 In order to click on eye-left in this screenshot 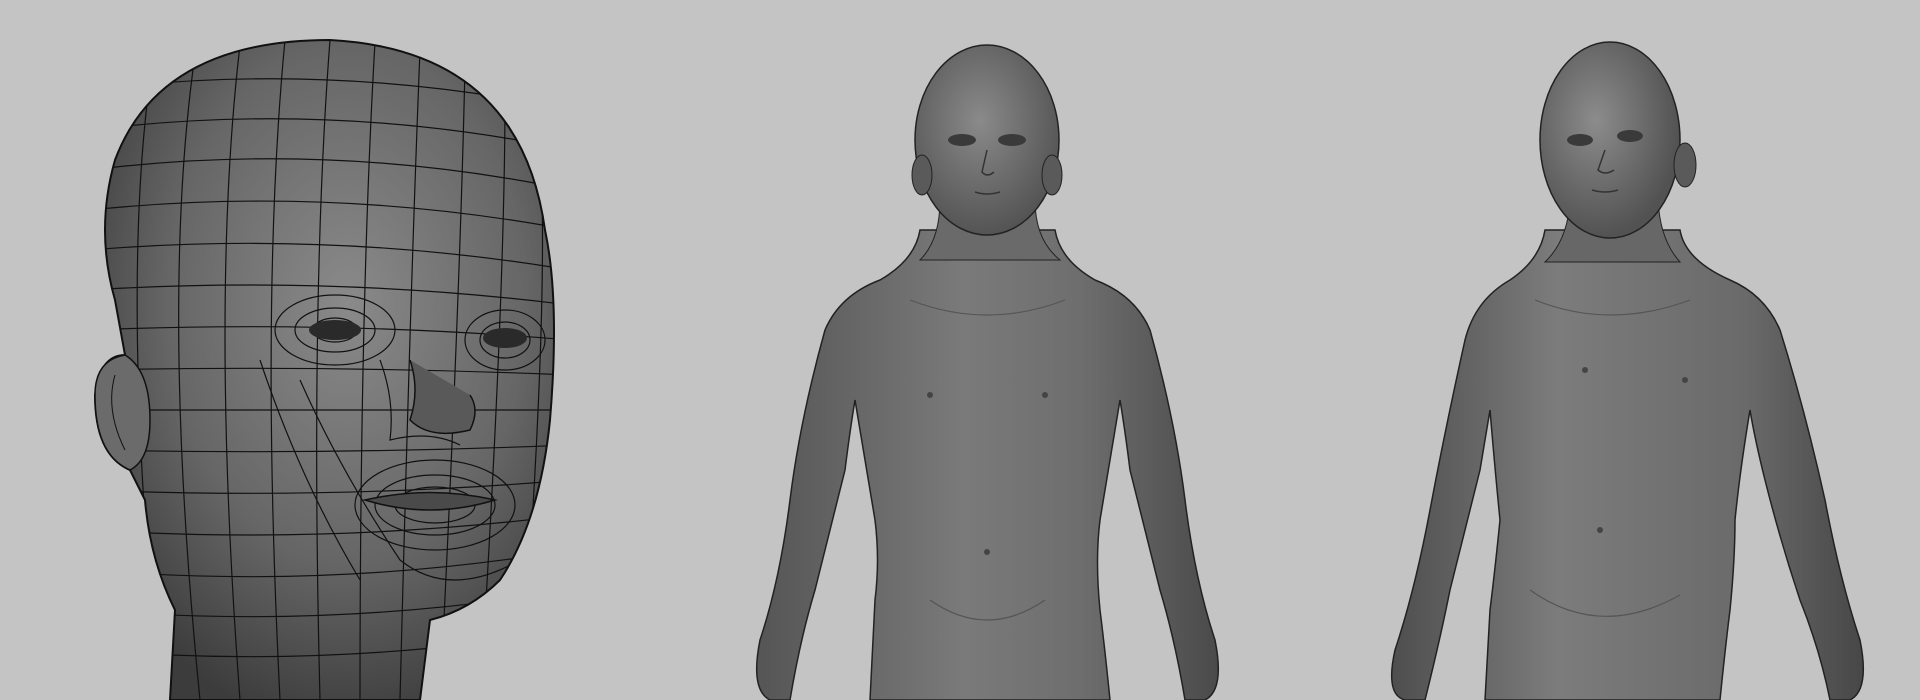, I will do `click(335, 330)`.